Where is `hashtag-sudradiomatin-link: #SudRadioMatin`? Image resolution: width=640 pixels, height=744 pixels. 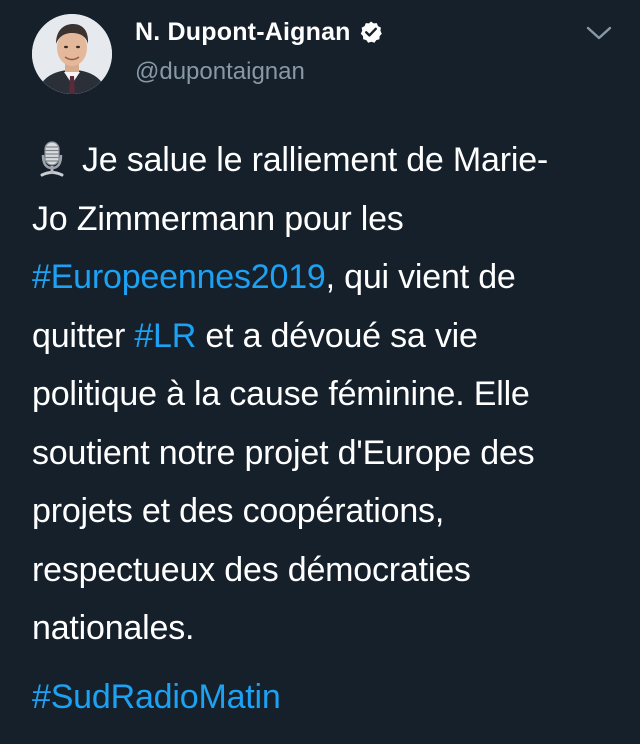 hashtag-sudradiomatin-link: #SudRadioMatin is located at coordinates (156, 697).